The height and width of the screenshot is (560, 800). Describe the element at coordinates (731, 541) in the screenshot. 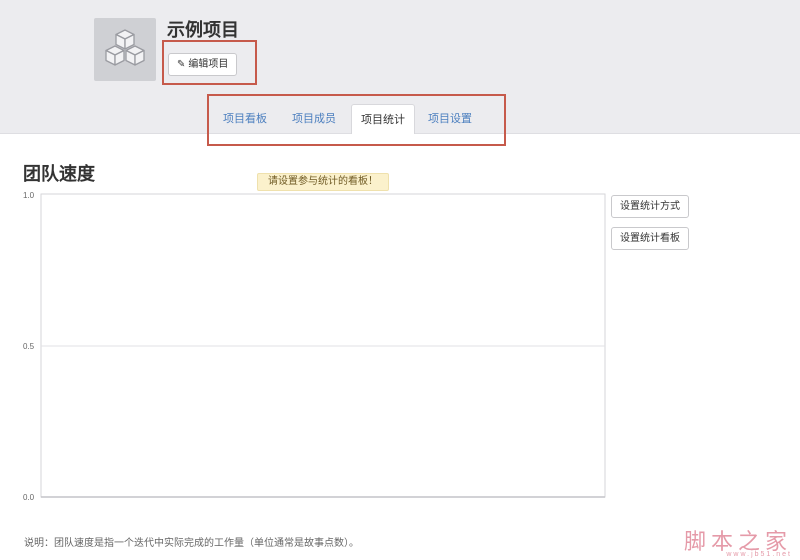

I see `watermark: 脚本之家 www.jb51.net` at that location.